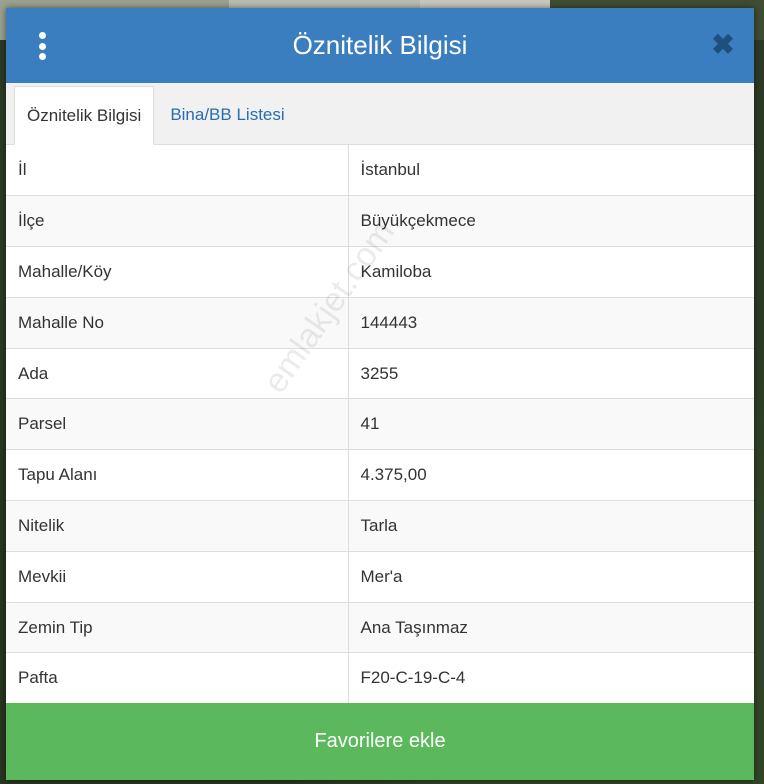 The height and width of the screenshot is (784, 764). I want to click on attribute-value: Tarla, so click(551, 526).